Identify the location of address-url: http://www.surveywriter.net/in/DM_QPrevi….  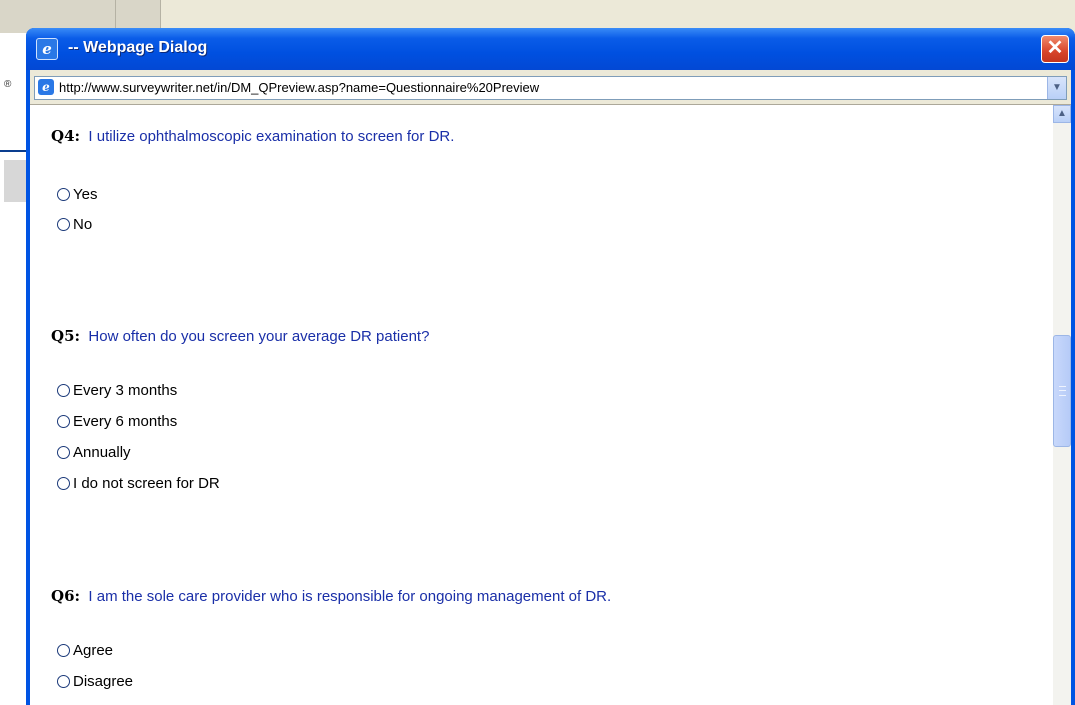
(299, 87).